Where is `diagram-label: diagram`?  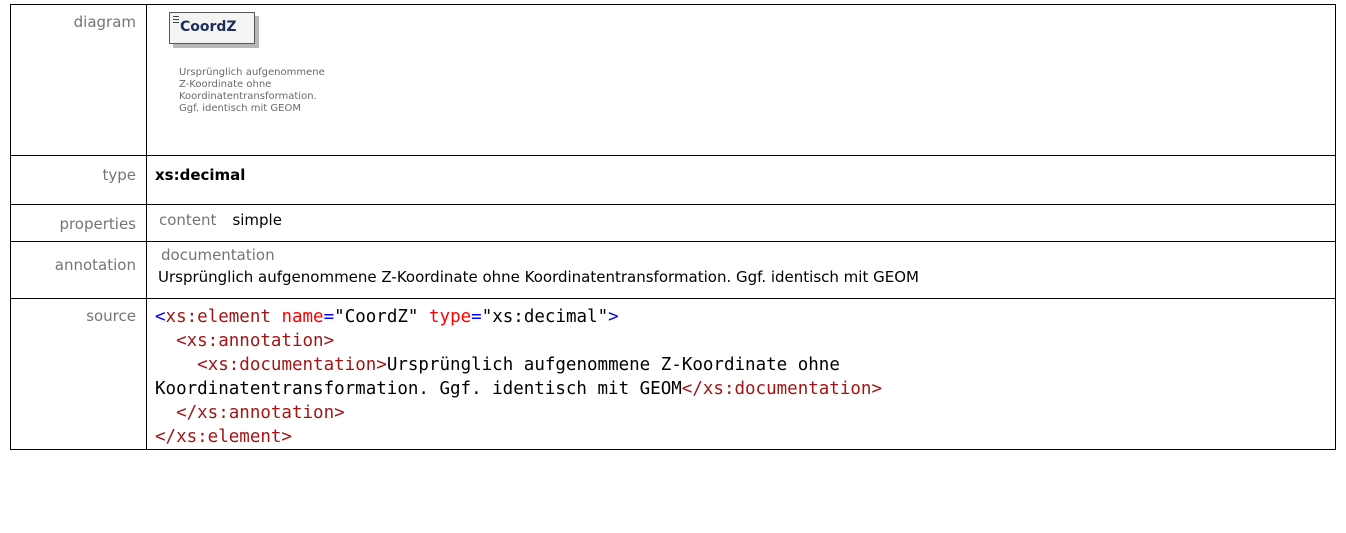
diagram-label: diagram is located at coordinates (78, 80).